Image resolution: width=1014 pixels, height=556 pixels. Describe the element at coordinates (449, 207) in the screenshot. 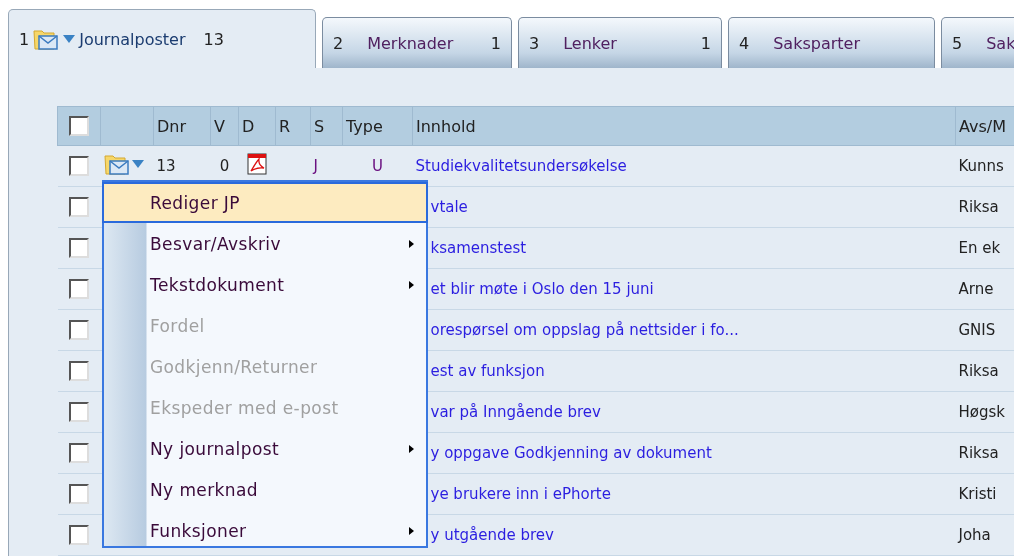

I see `content-link: vtale` at that location.